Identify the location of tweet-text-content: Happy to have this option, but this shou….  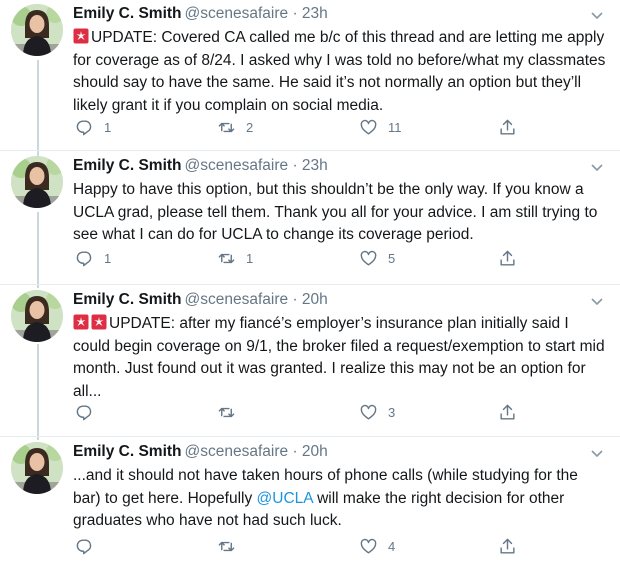
(335, 212).